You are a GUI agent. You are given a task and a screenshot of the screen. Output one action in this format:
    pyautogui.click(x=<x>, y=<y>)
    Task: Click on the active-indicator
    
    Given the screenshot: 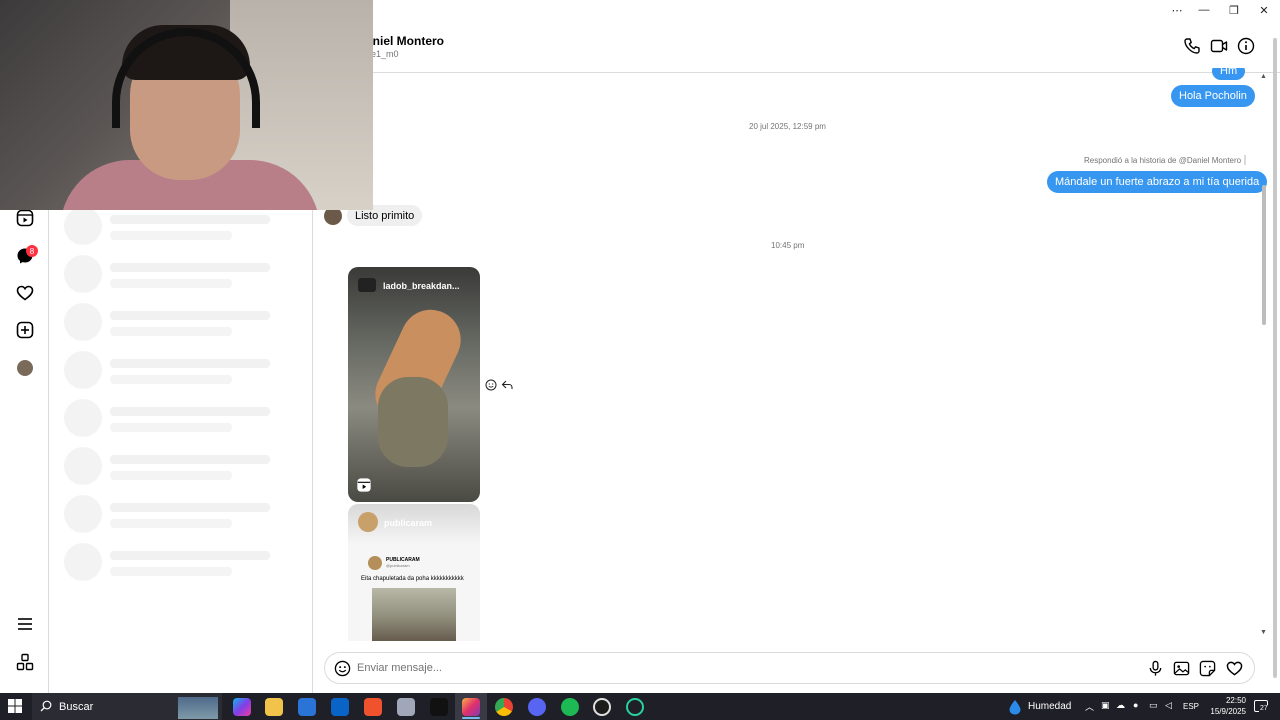 What is the action you would take?
    pyautogui.click(x=471, y=718)
    